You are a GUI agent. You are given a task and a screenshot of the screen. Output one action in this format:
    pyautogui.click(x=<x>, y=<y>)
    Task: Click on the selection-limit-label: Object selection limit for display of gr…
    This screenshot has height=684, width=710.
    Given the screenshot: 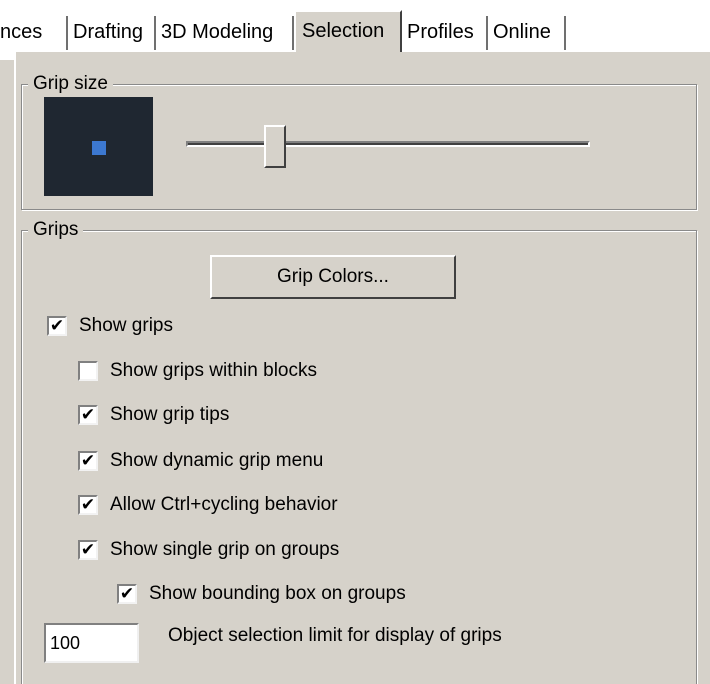 What is the action you would take?
    pyautogui.click(x=335, y=635)
    